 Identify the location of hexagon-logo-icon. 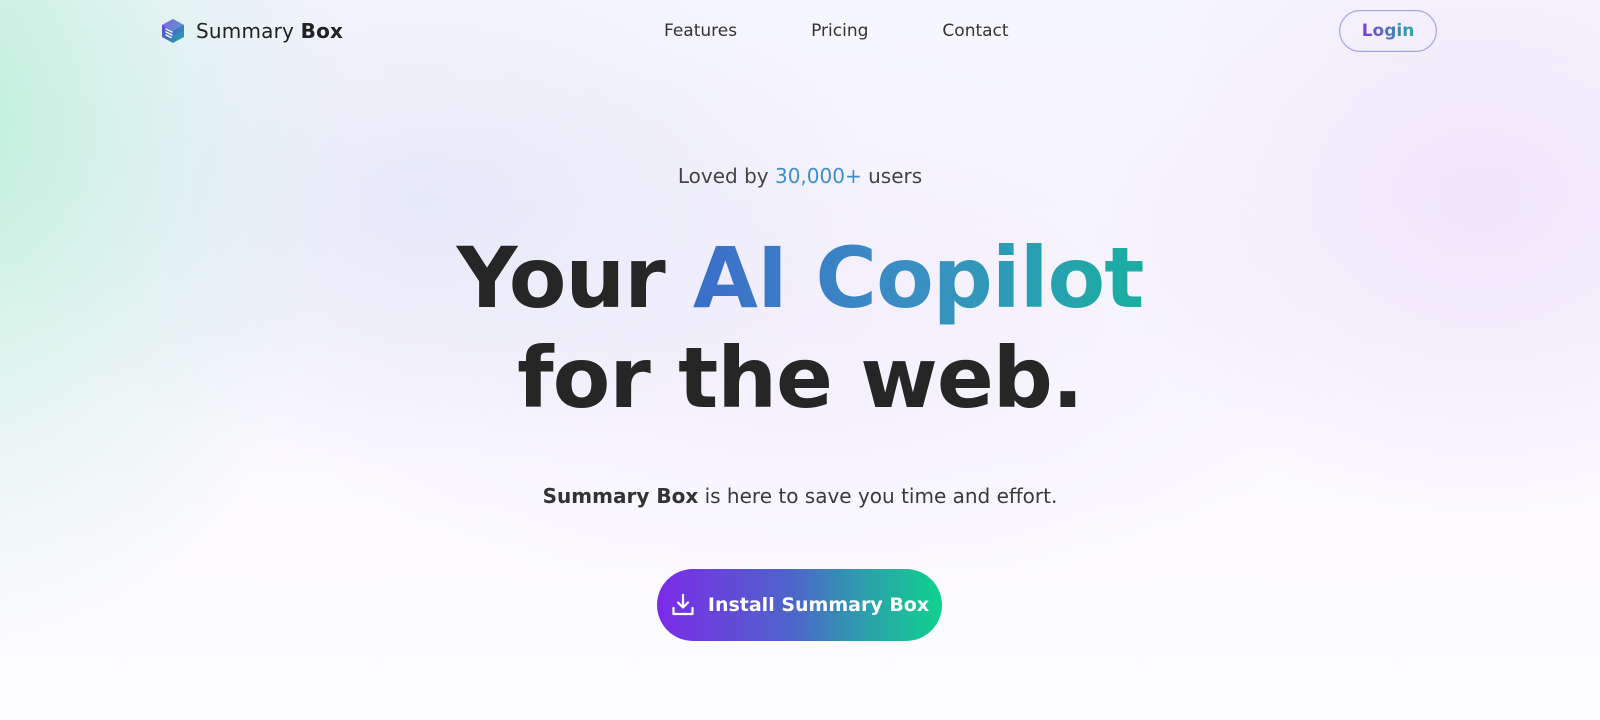
(173, 31).